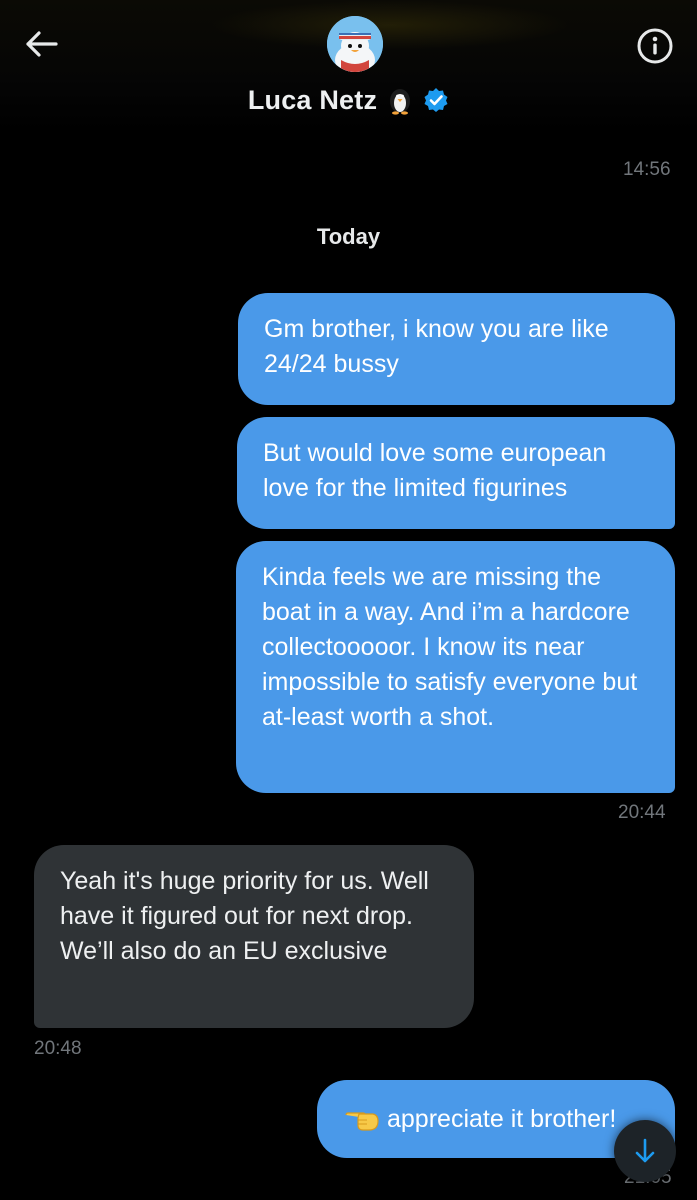 Image resolution: width=697 pixels, height=1200 pixels. I want to click on conversation-header: Luca Netz, so click(348, 66).